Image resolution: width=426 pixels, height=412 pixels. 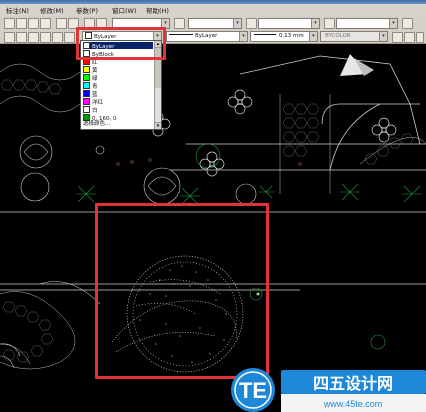 What do you see at coordinates (17, 10) in the screenshot?
I see `menu-dimension: 标注(N)` at bounding box center [17, 10].